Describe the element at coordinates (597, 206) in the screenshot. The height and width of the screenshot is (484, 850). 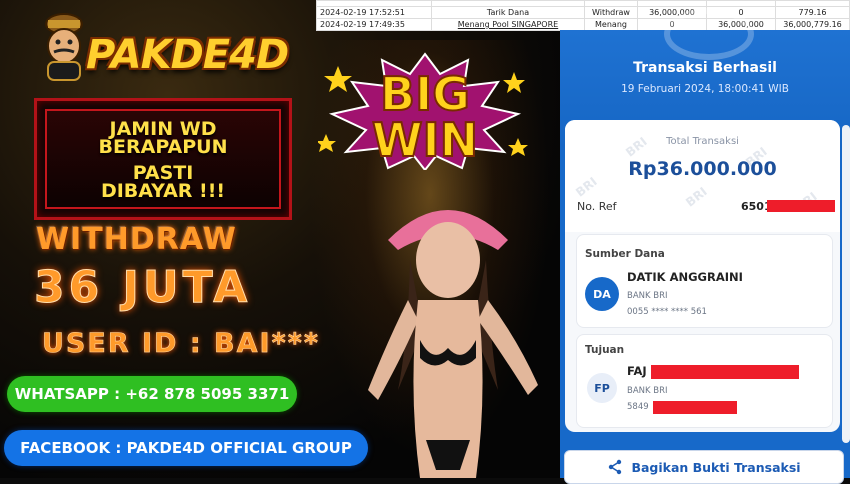
I see `ref-label: No. Ref` at that location.